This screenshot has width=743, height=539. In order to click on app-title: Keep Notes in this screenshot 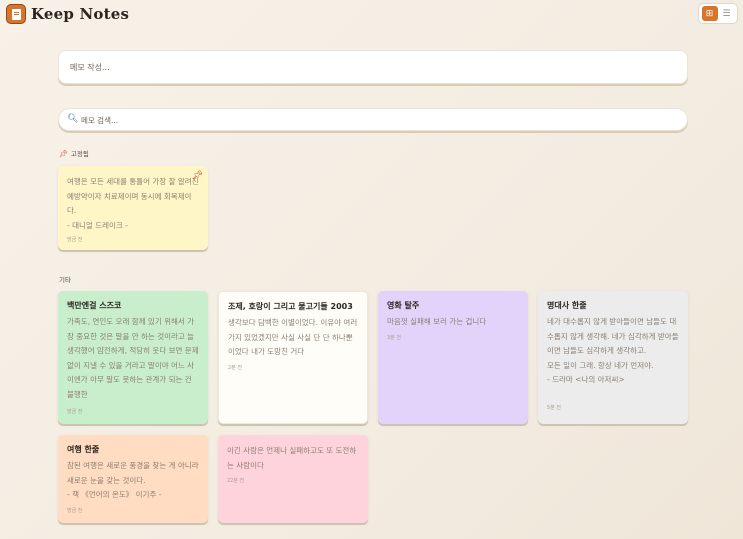, I will do `click(80, 14)`.